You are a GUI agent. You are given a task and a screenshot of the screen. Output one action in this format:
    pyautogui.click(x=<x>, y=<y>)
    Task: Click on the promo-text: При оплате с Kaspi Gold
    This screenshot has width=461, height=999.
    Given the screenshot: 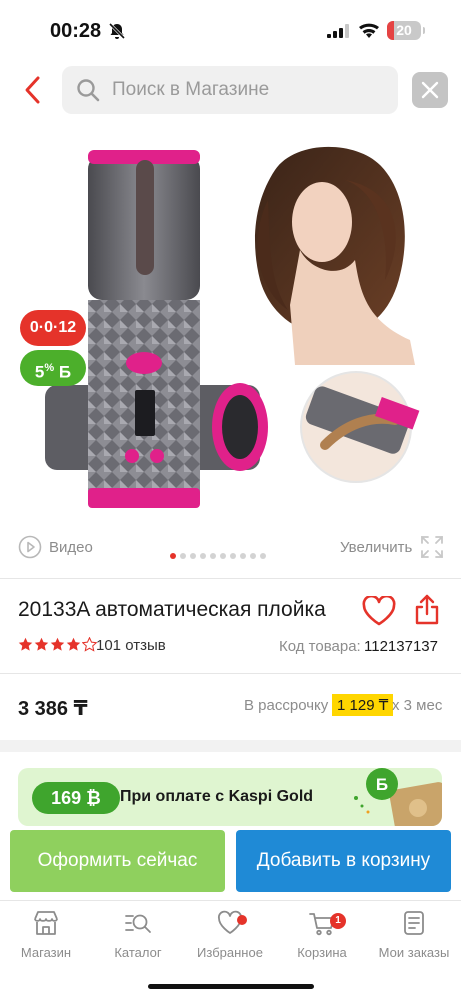 What is the action you would take?
    pyautogui.click(x=217, y=796)
    